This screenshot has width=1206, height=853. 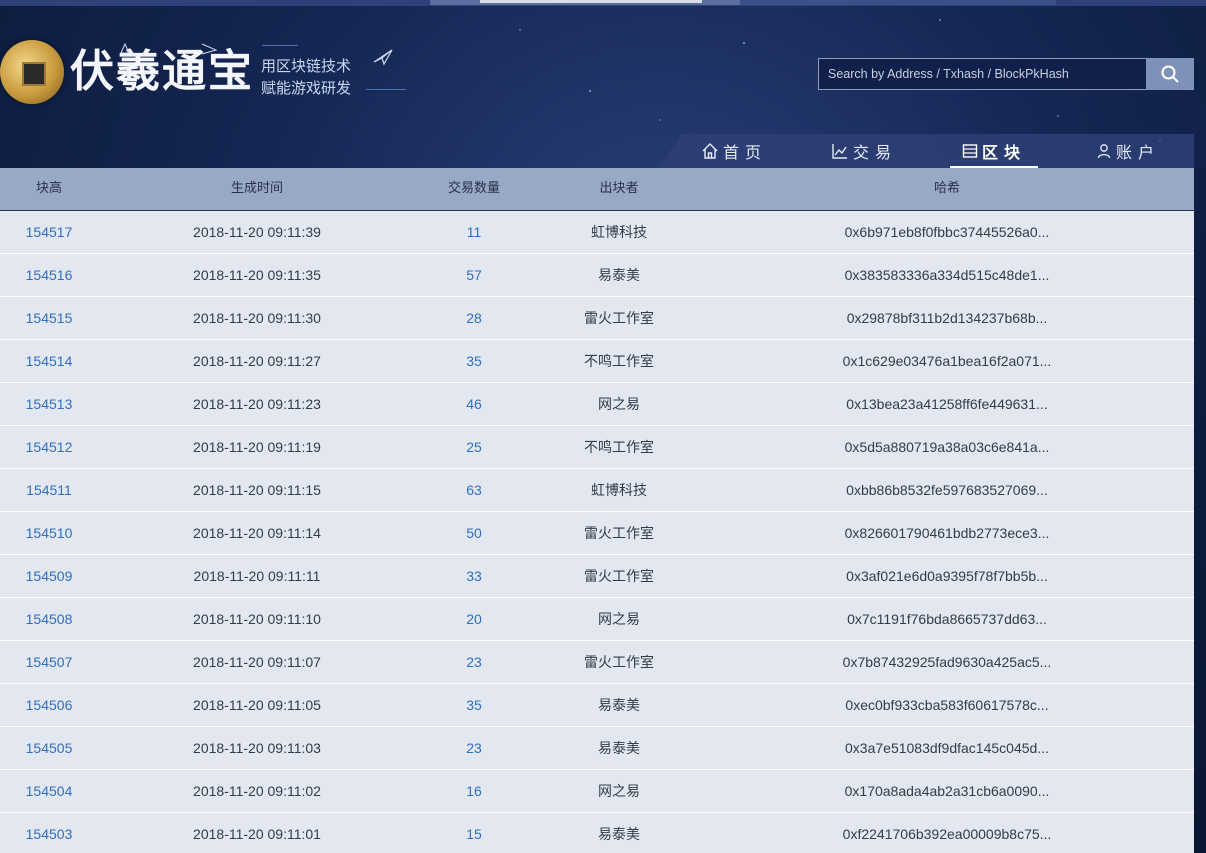 What do you see at coordinates (474, 490) in the screenshot?
I see `tx-count-link: 63` at bounding box center [474, 490].